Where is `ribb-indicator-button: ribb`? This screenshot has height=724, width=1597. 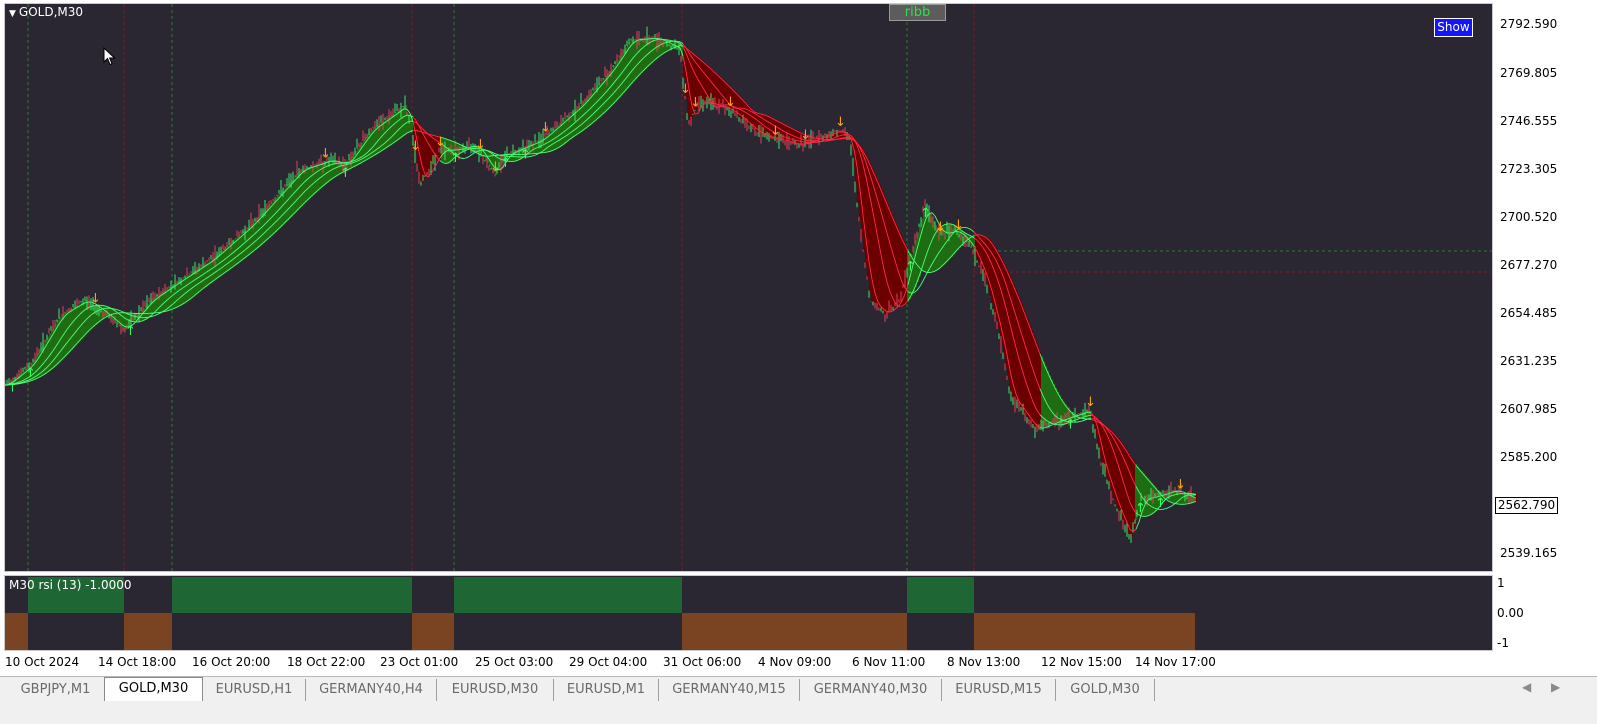 ribb-indicator-button: ribb is located at coordinates (917, 12).